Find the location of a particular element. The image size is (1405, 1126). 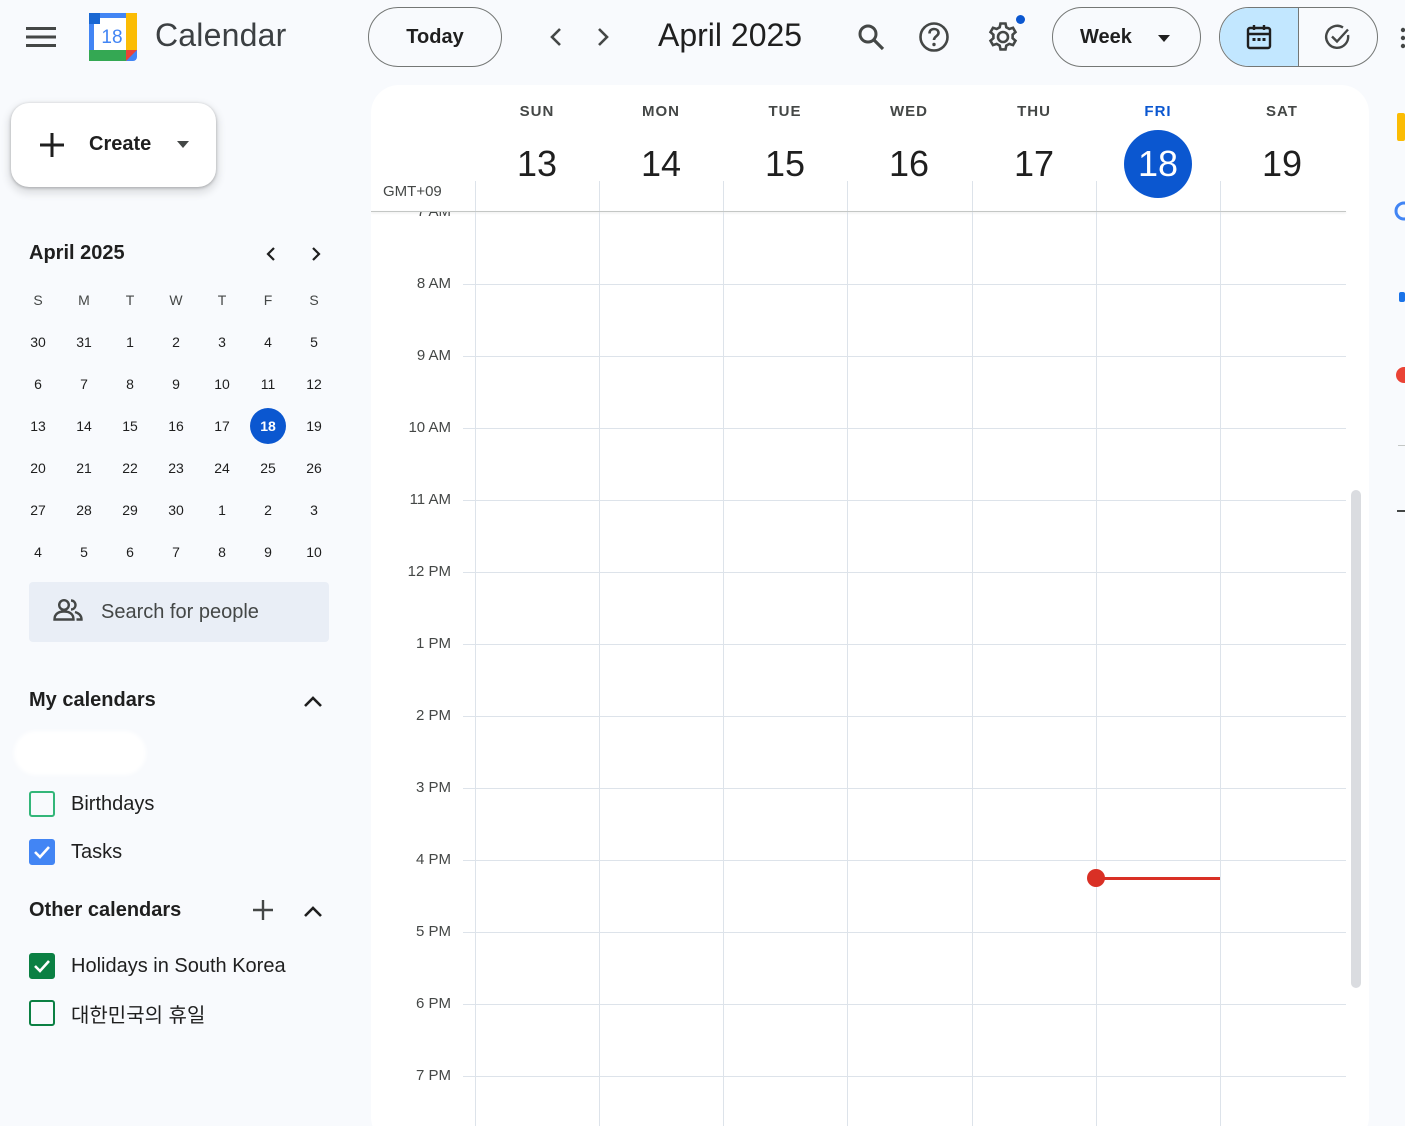

mini-calendar-week: 30 31 1 2 3 4 5 is located at coordinates (176, 342).